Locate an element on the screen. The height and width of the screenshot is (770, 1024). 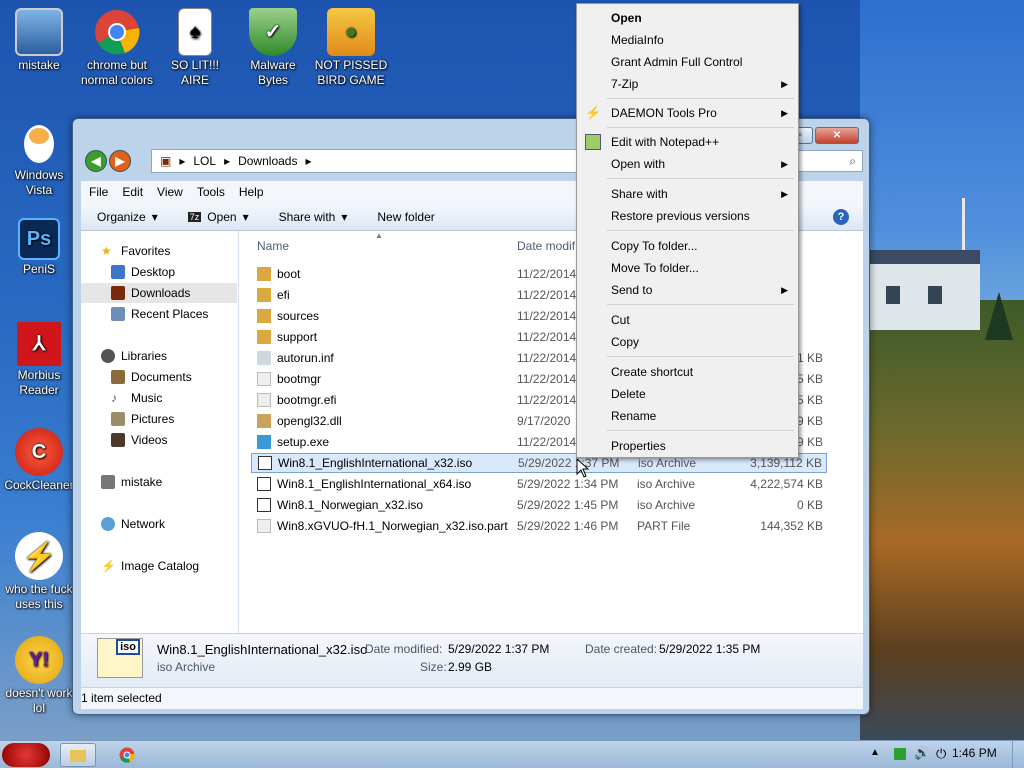
status-bar: 1 item selected is located at coordinates (472, 698).